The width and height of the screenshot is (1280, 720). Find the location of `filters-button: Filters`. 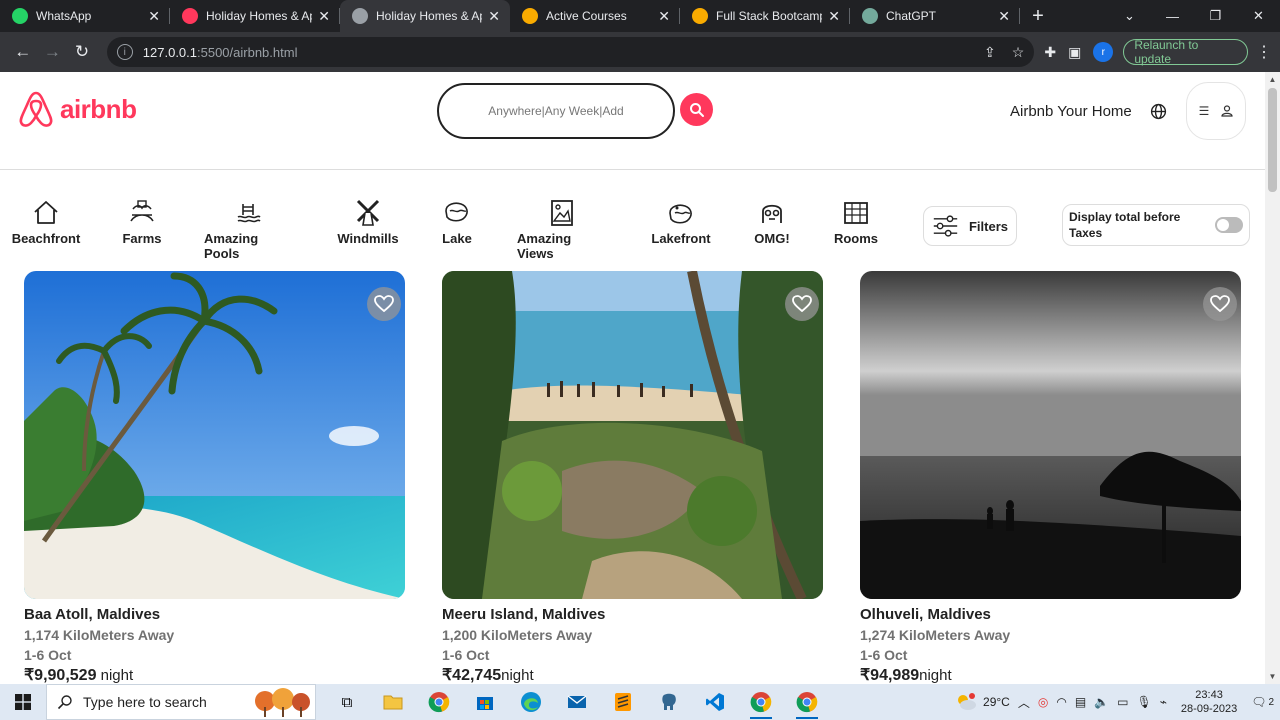

filters-button: Filters is located at coordinates (970, 226).